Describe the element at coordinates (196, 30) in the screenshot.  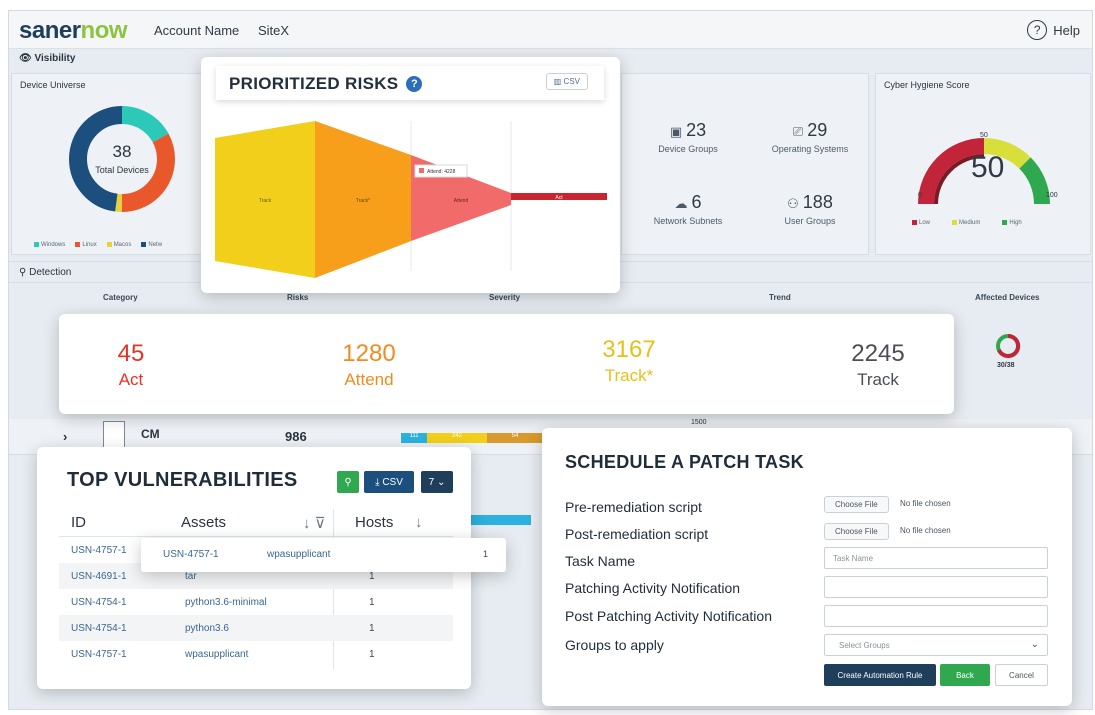
I see `account-name-link: Account Name` at that location.